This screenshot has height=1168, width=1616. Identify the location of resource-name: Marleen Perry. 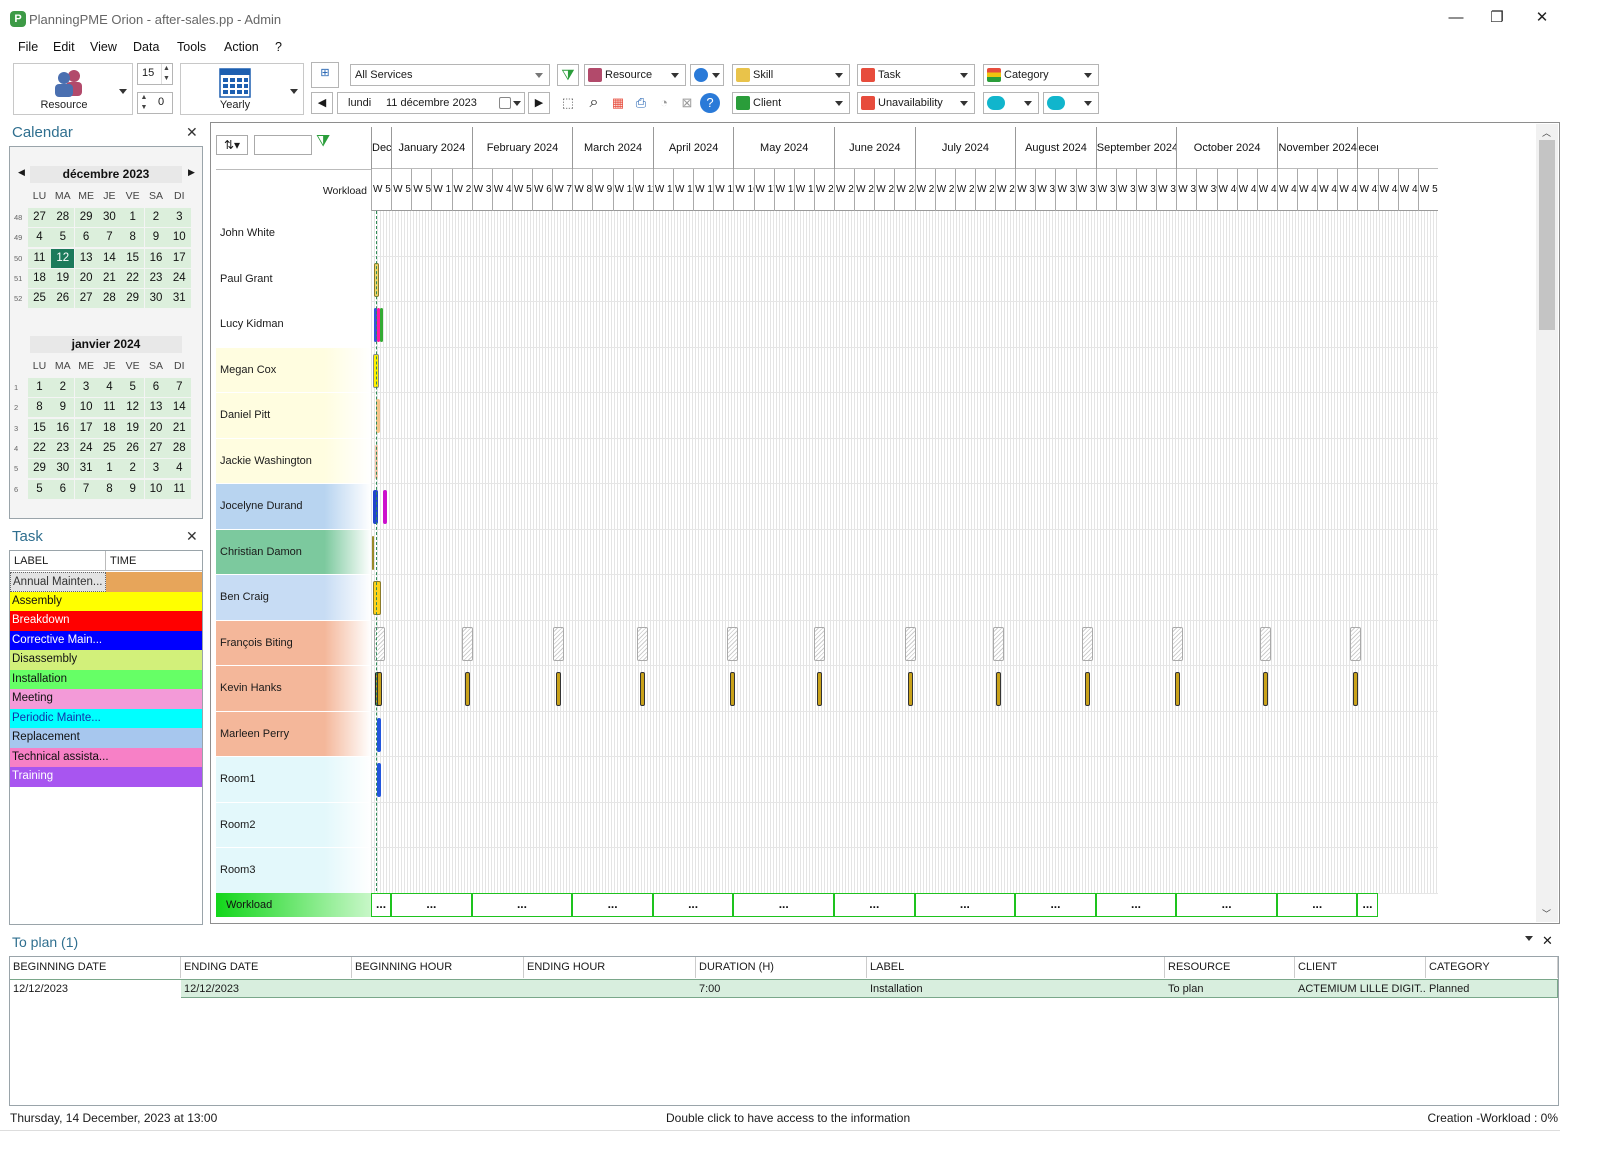
(293, 734).